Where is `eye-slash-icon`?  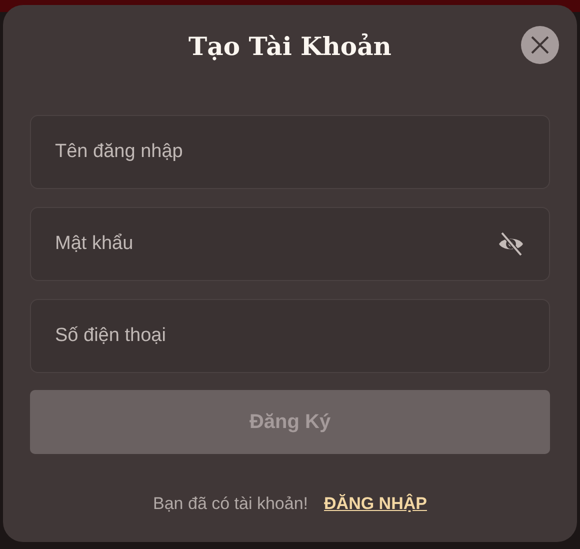
eye-slash-icon is located at coordinates (511, 244).